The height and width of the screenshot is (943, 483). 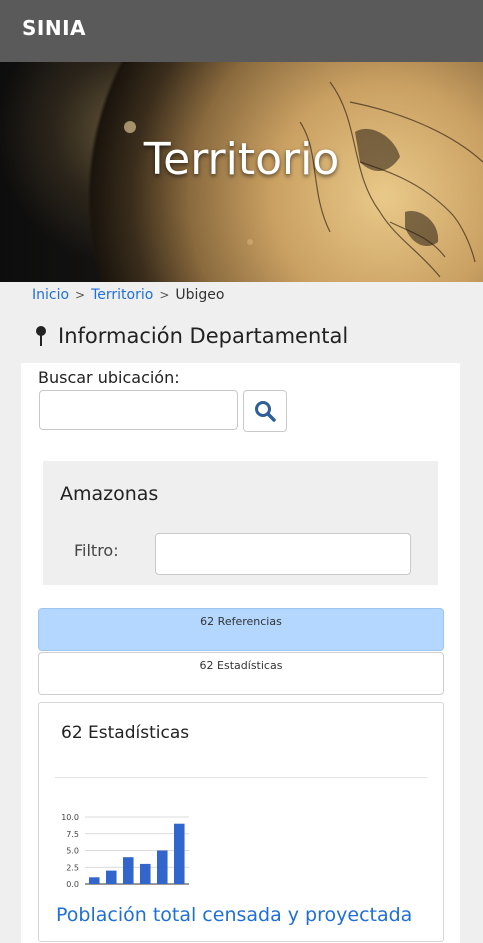 I want to click on search-input, so click(x=138, y=410).